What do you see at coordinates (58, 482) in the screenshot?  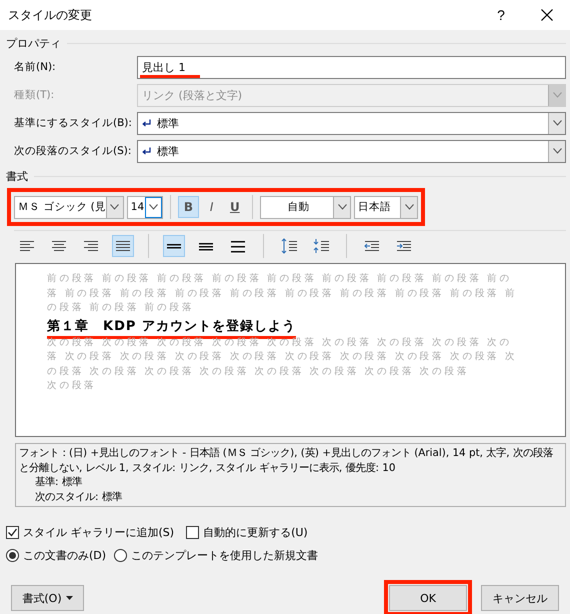 I see `description-text: 基準: 標準` at bounding box center [58, 482].